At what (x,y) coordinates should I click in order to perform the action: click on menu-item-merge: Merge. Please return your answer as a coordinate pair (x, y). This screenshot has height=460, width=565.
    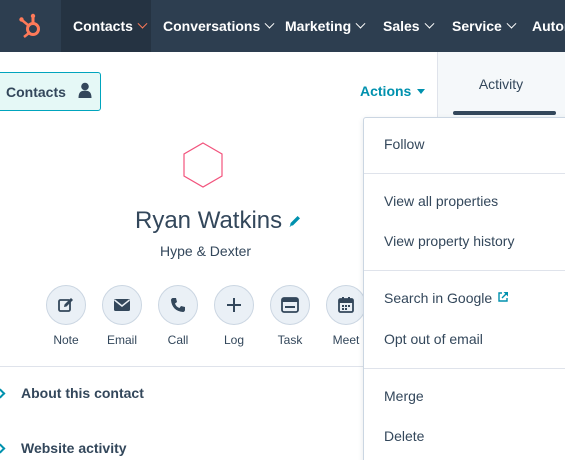
    Looking at the image, I should click on (404, 396).